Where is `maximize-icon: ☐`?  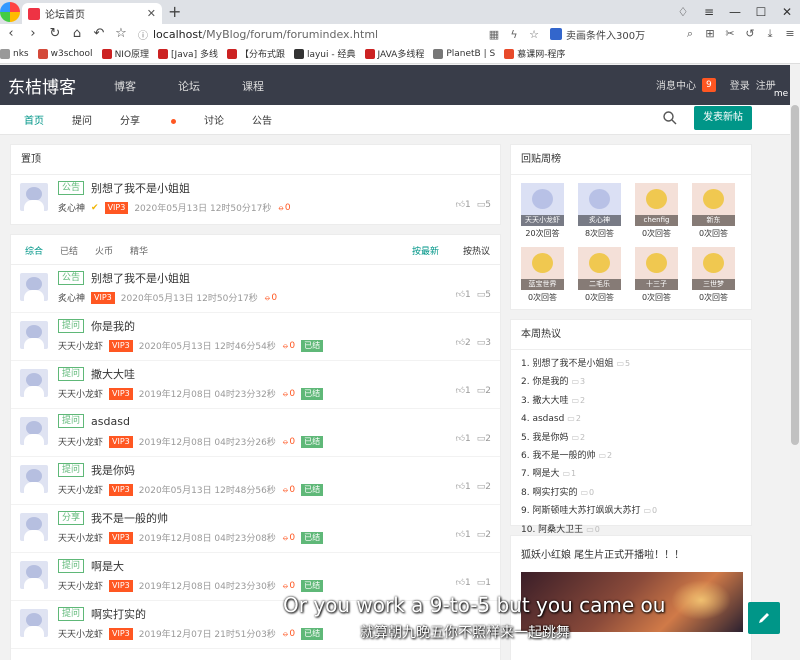 maximize-icon: ☐ is located at coordinates (761, 12).